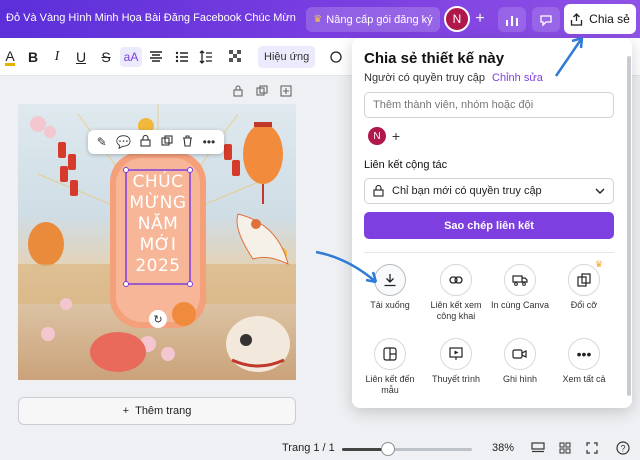 The width and height of the screenshot is (640, 460). Describe the element at coordinates (236, 57) in the screenshot. I see `transparency-icon` at that location.